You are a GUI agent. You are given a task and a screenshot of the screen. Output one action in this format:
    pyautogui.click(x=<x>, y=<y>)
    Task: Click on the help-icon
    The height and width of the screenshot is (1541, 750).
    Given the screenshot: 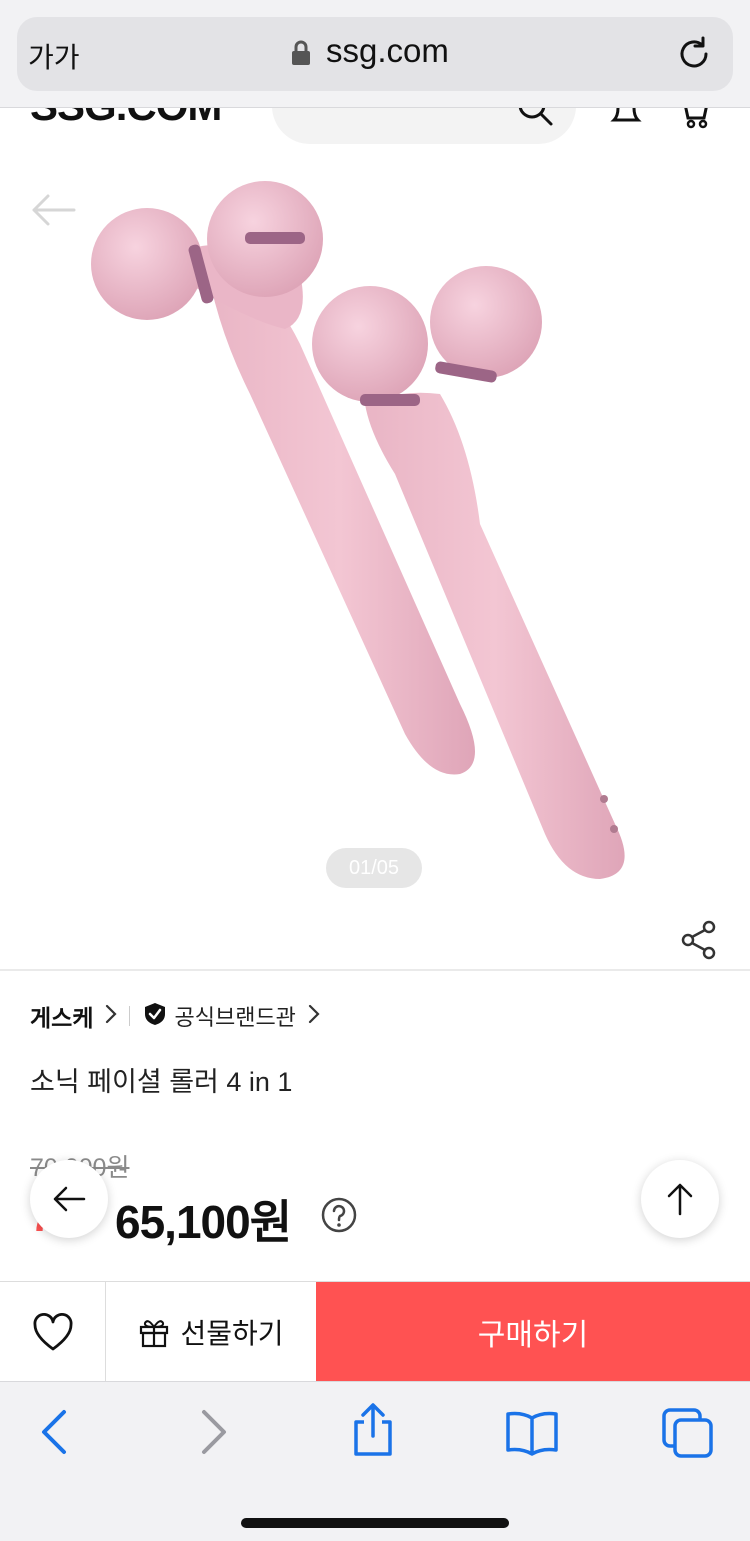 What is the action you would take?
    pyautogui.click(x=339, y=1217)
    